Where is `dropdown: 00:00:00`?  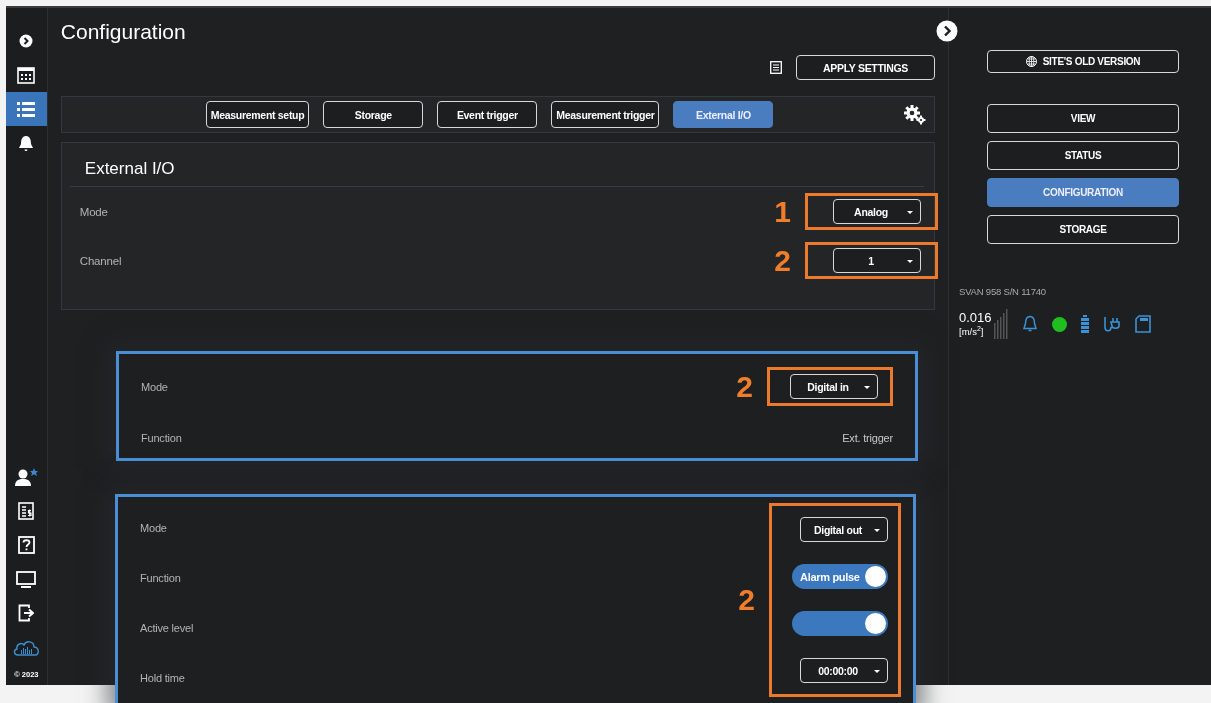
dropdown: 00:00:00 is located at coordinates (844, 670).